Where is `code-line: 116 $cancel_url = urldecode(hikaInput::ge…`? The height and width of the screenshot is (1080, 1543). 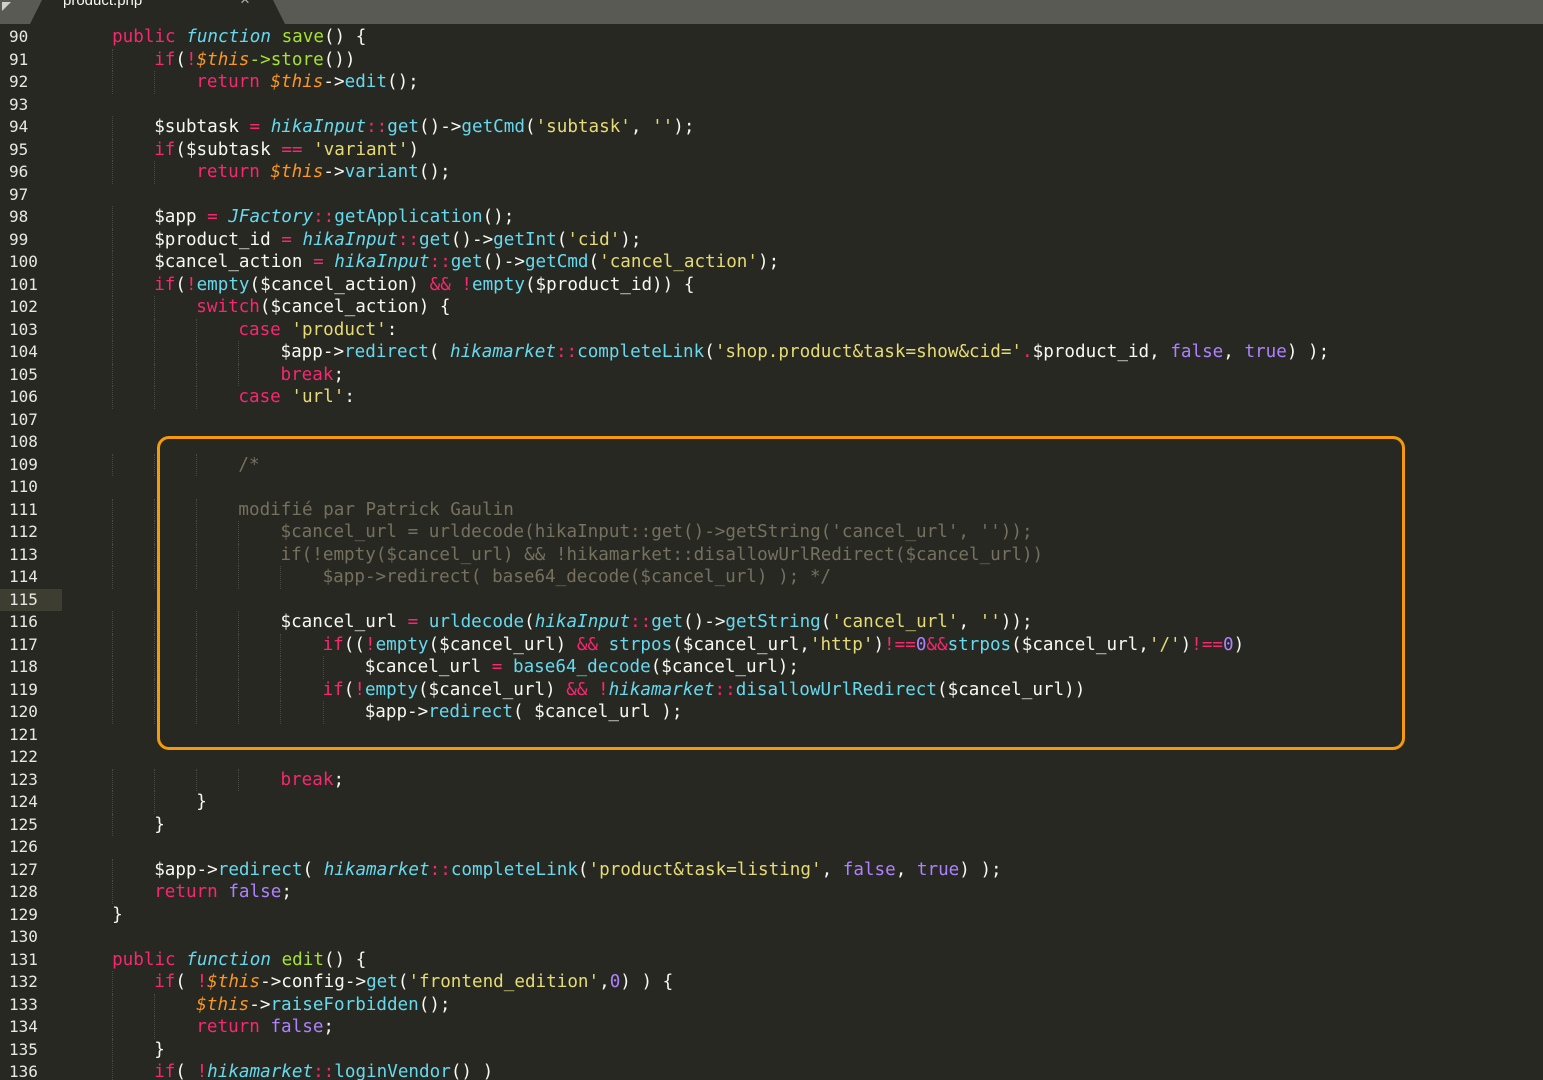
code-line: 116 $cancel_url = urldecode(hikaInput::ge… is located at coordinates (771, 622).